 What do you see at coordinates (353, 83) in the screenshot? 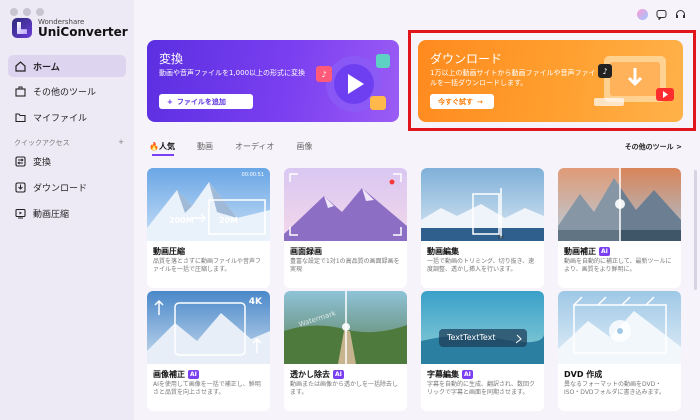
I see `convert-illustration-icon: ♪` at bounding box center [353, 83].